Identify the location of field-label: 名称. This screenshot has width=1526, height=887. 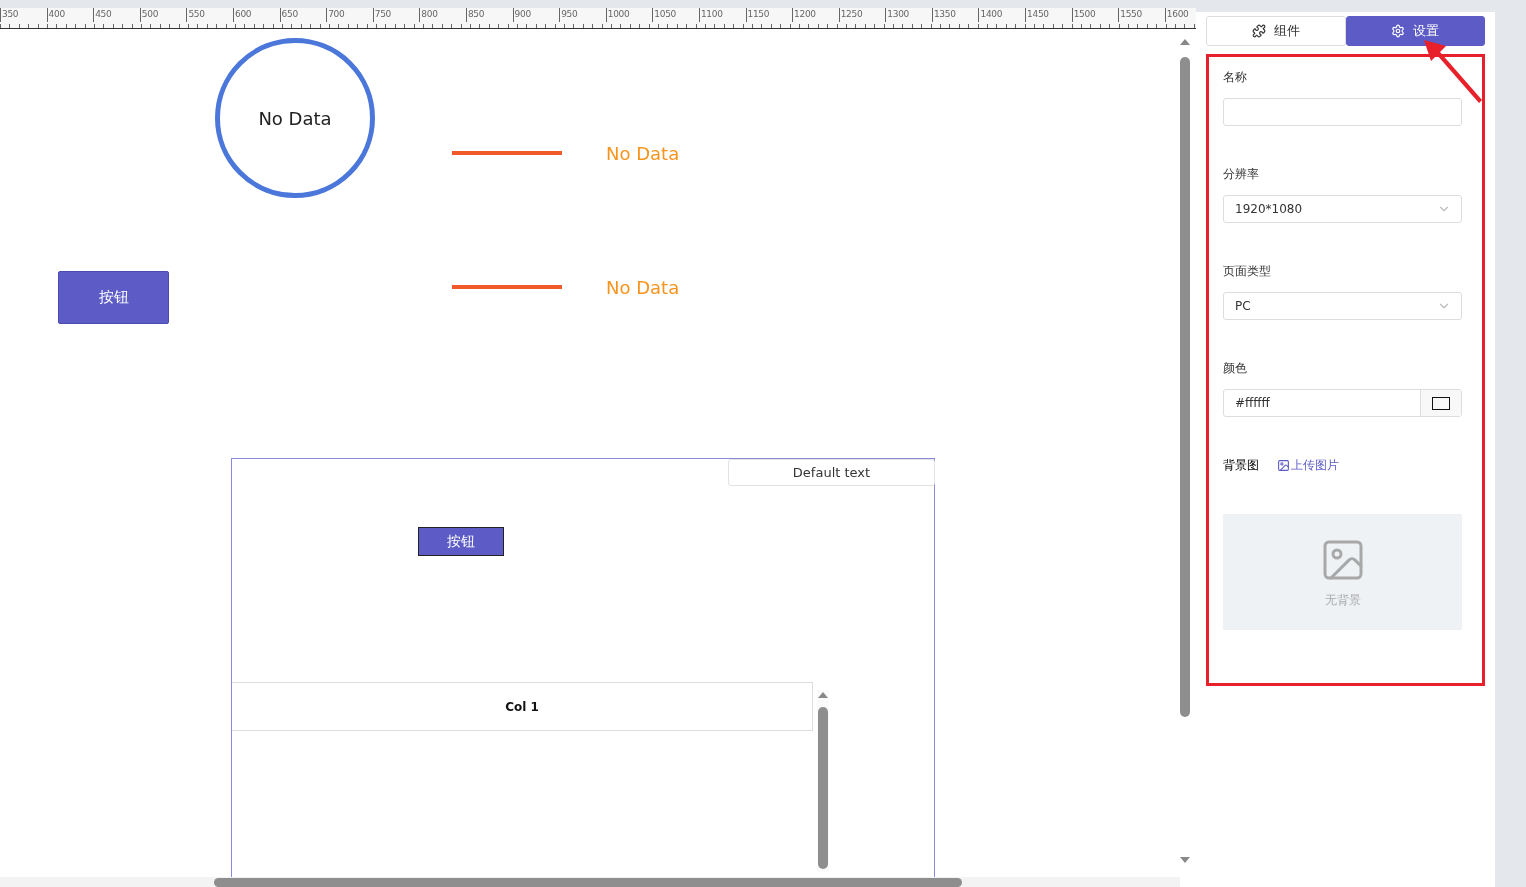
(1235, 77).